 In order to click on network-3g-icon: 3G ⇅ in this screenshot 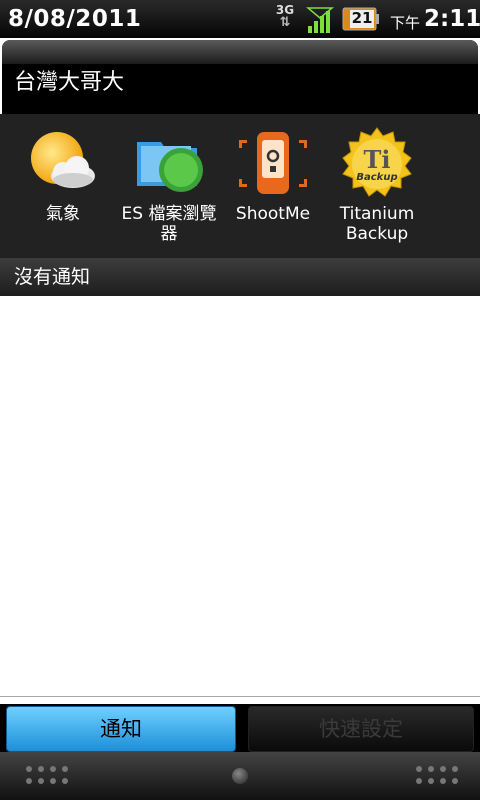, I will do `click(285, 19)`.